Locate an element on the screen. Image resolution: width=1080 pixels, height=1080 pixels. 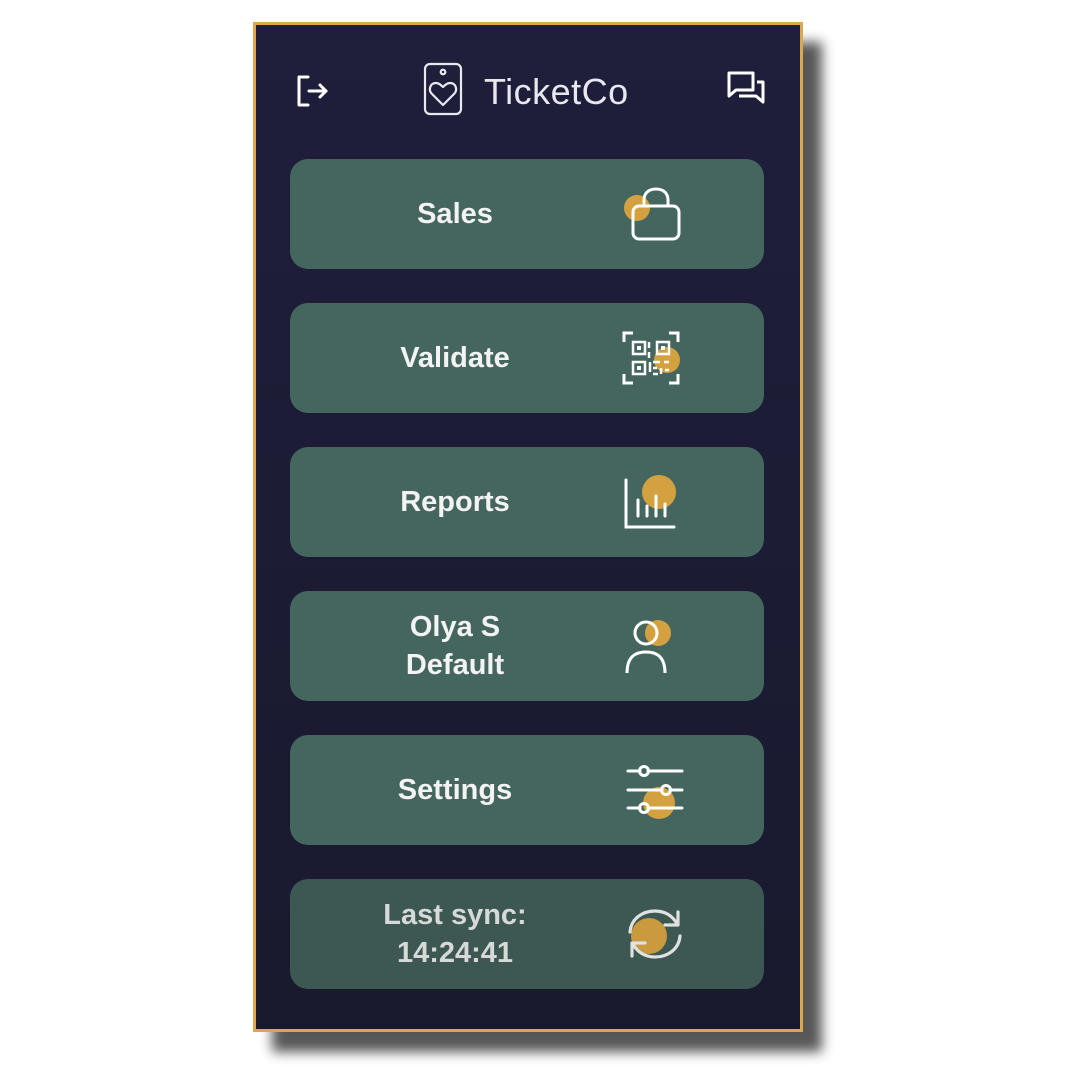
sales-label: Sales is located at coordinates (455, 214).